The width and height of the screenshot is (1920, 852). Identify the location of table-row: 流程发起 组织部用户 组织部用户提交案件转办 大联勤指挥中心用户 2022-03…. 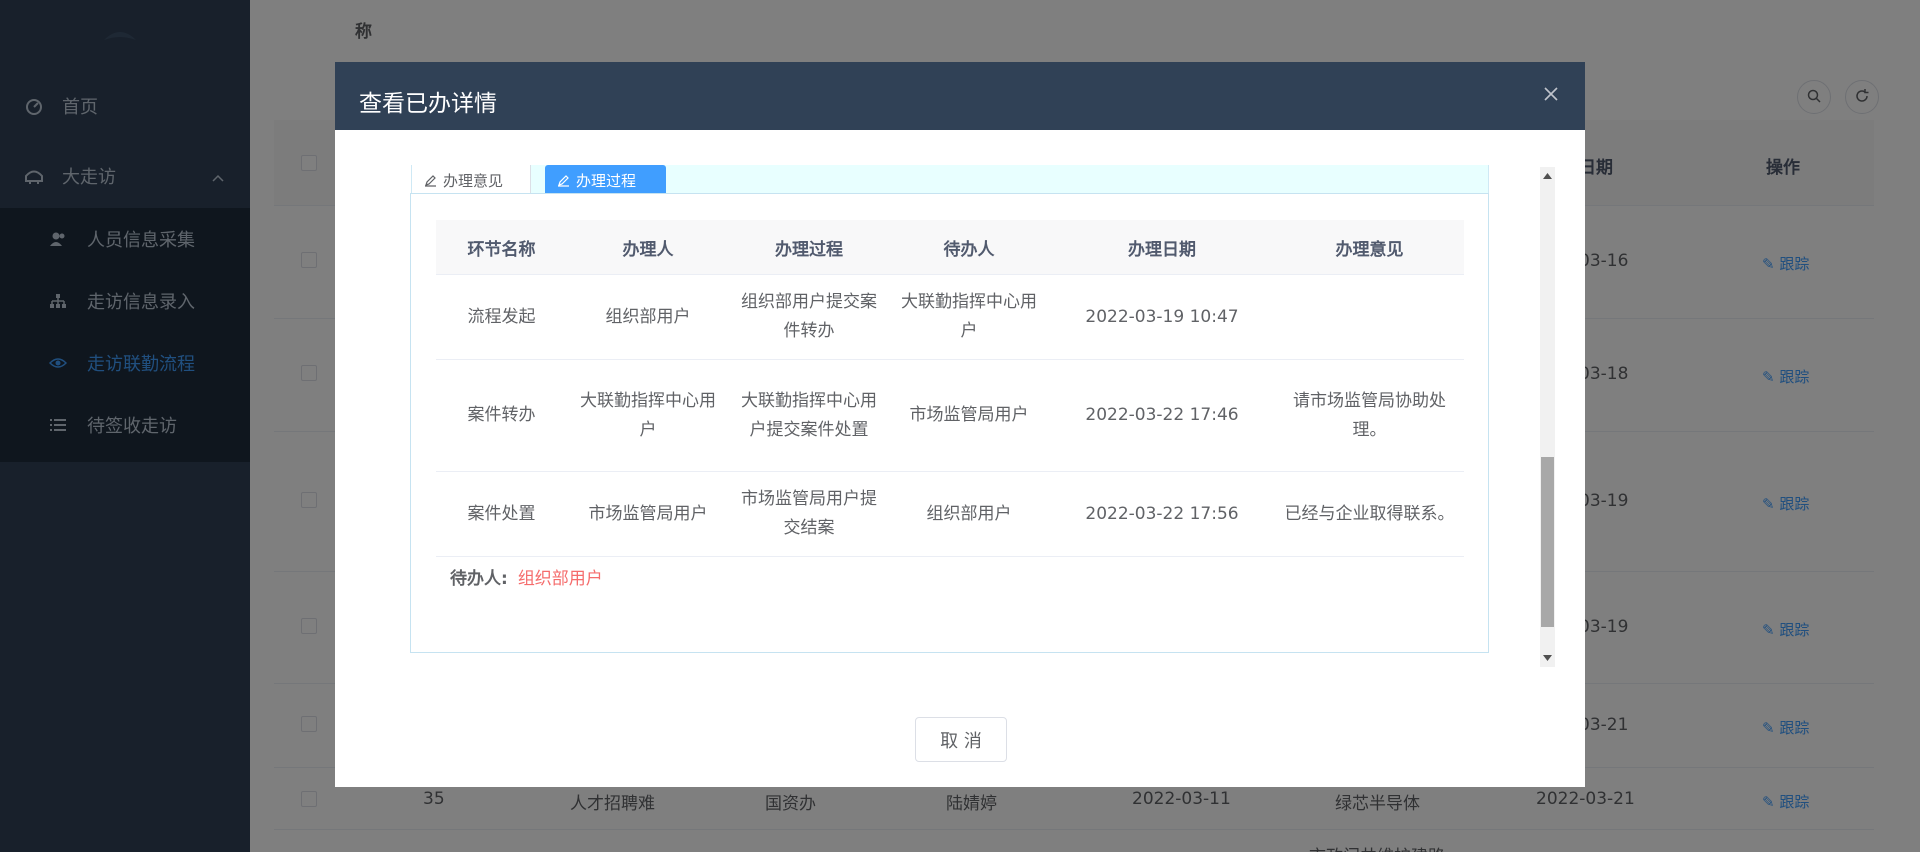
(950, 317).